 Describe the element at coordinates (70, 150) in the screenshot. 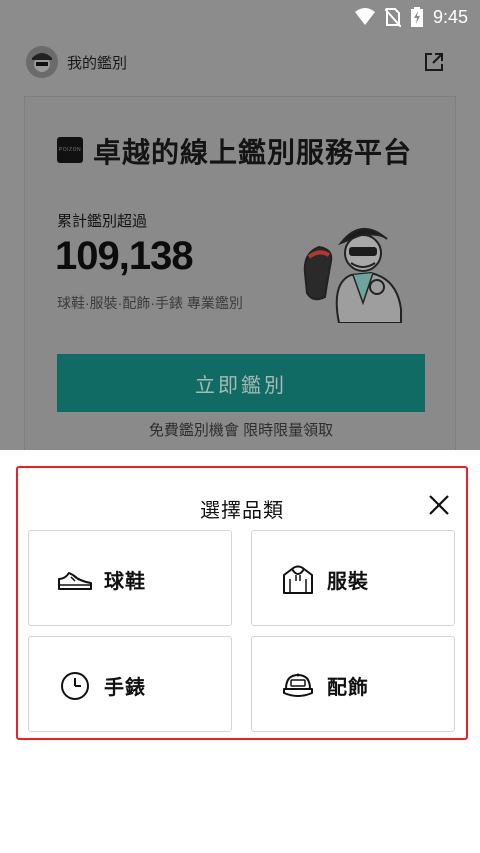

I see `brand-logo: POIZON` at that location.